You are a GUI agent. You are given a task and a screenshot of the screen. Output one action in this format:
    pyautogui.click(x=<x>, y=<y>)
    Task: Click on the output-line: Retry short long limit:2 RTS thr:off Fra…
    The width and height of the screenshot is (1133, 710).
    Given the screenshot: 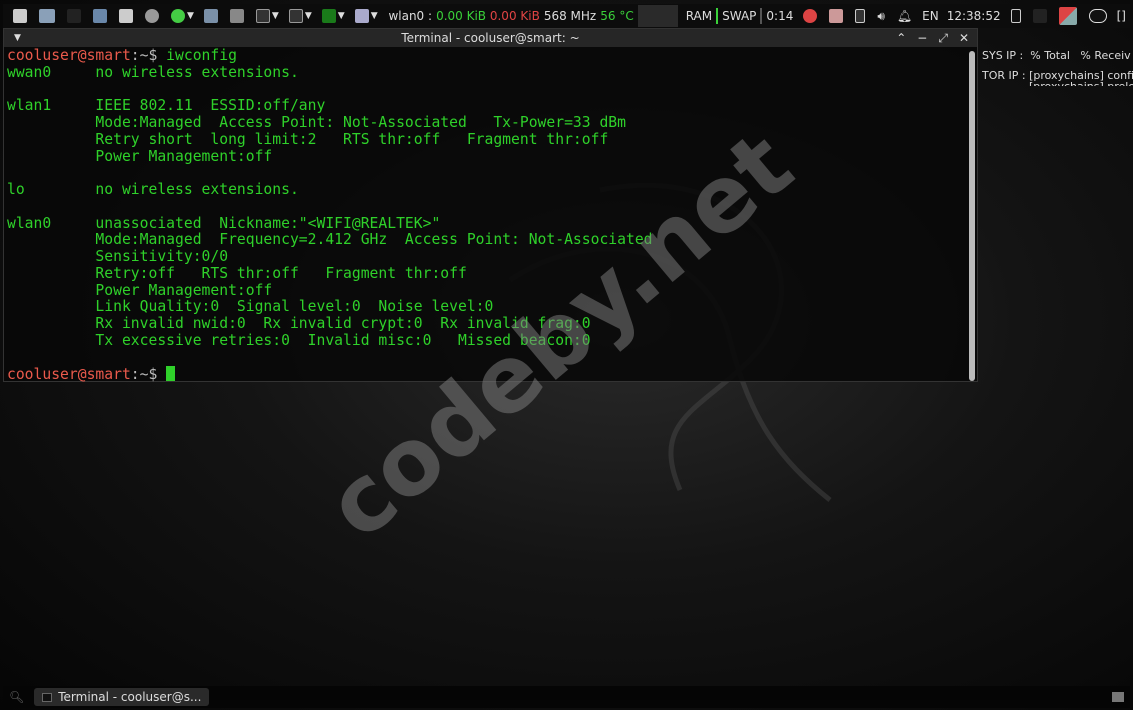 What is the action you would take?
    pyautogui.click(x=308, y=139)
    